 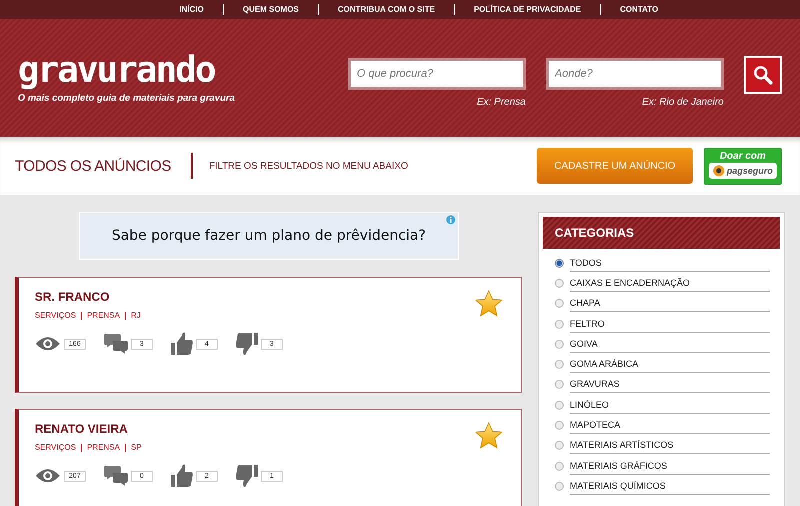 What do you see at coordinates (683, 102) in the screenshot?
I see `search-hint: Ex: Rio de Janeiro` at bounding box center [683, 102].